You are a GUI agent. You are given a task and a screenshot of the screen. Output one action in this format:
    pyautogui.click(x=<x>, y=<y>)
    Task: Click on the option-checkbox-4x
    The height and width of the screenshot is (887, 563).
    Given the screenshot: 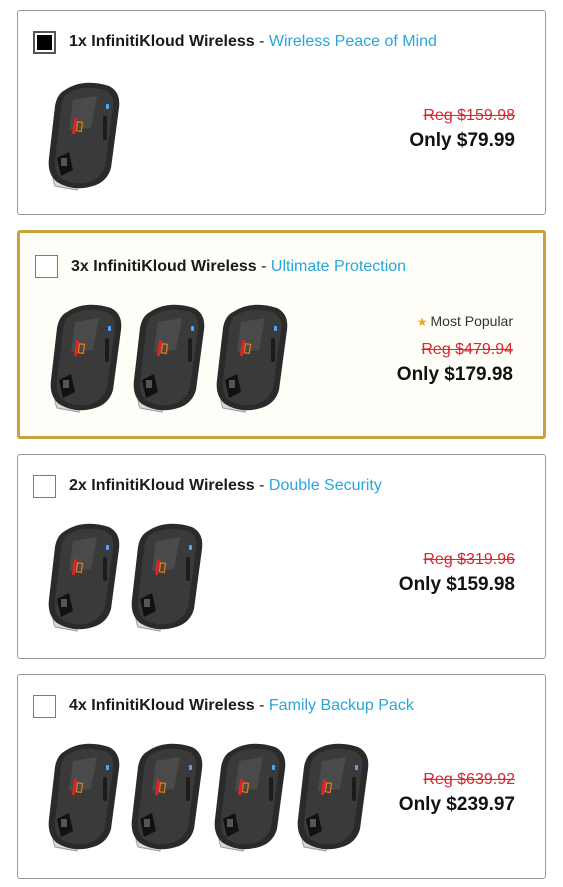 What is the action you would take?
    pyautogui.click(x=44, y=706)
    